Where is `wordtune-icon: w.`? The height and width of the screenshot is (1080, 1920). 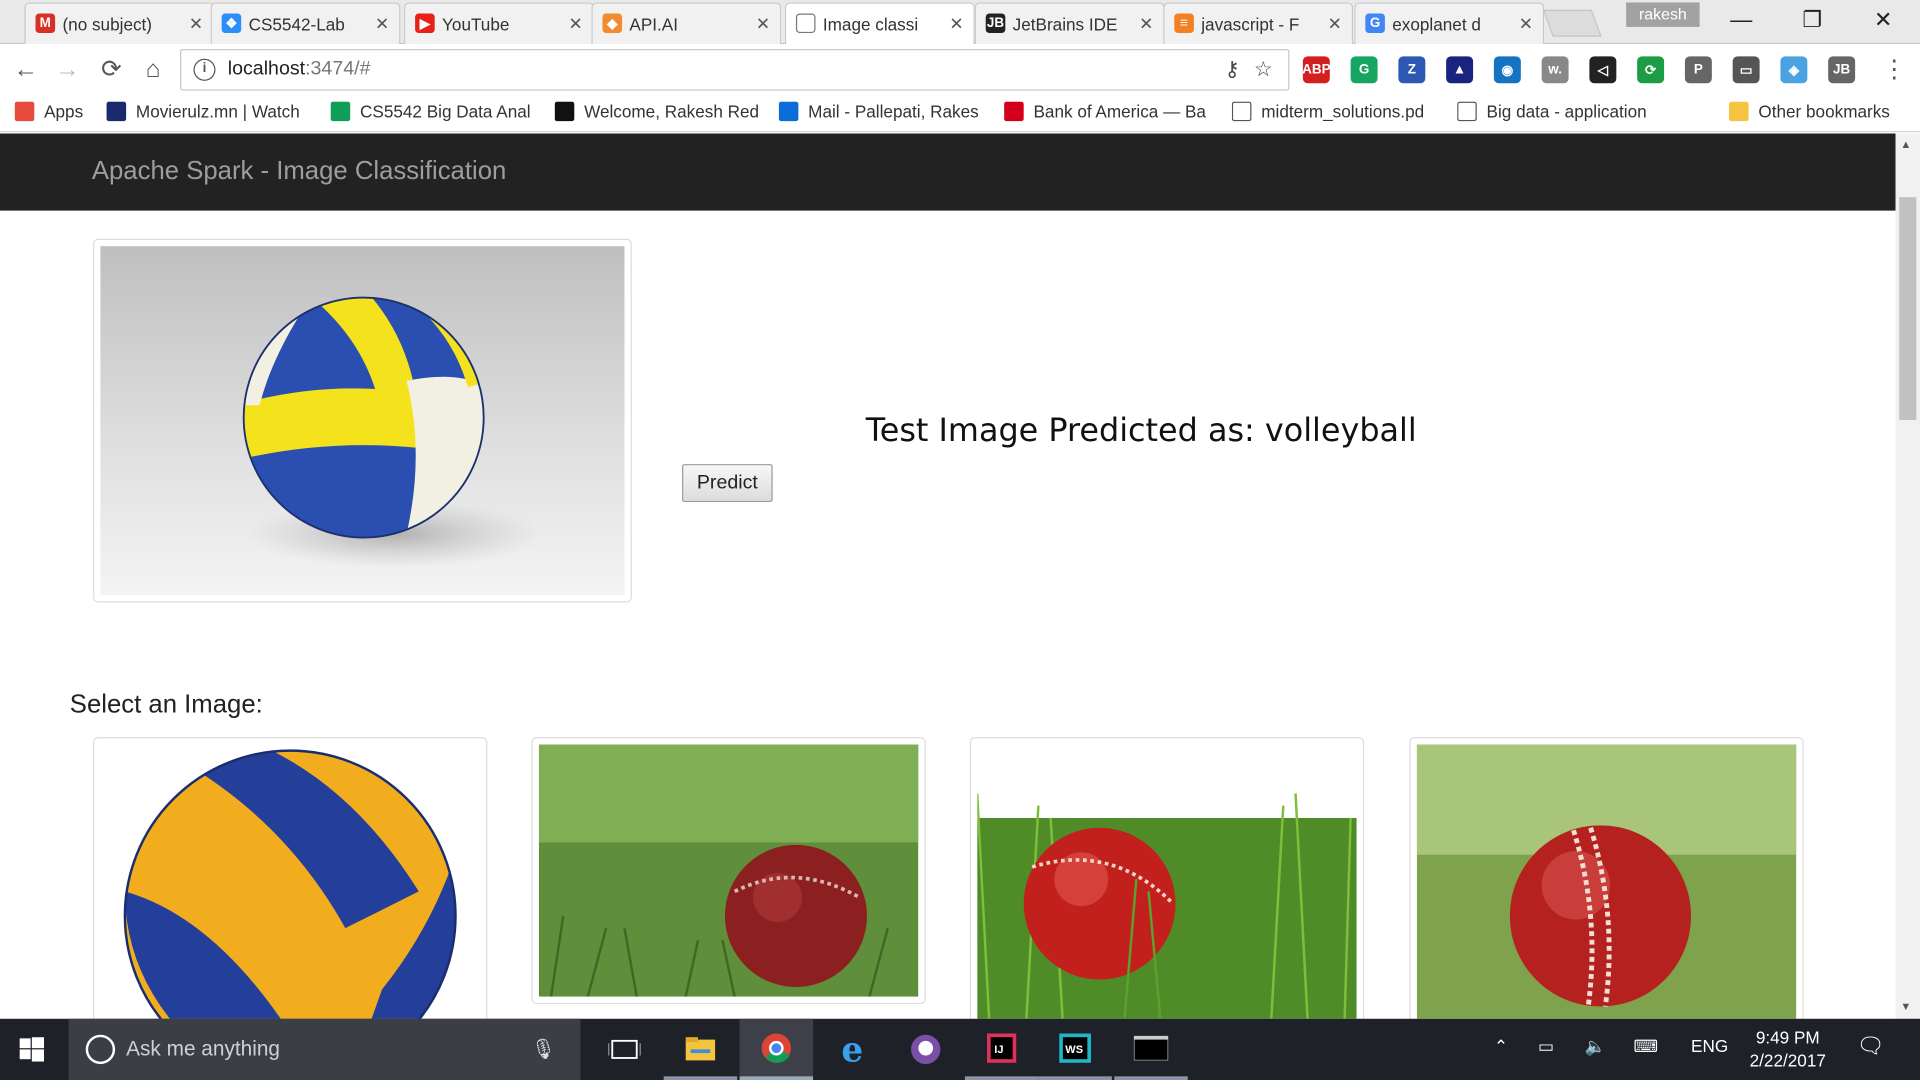 wordtune-icon: w. is located at coordinates (1555, 70).